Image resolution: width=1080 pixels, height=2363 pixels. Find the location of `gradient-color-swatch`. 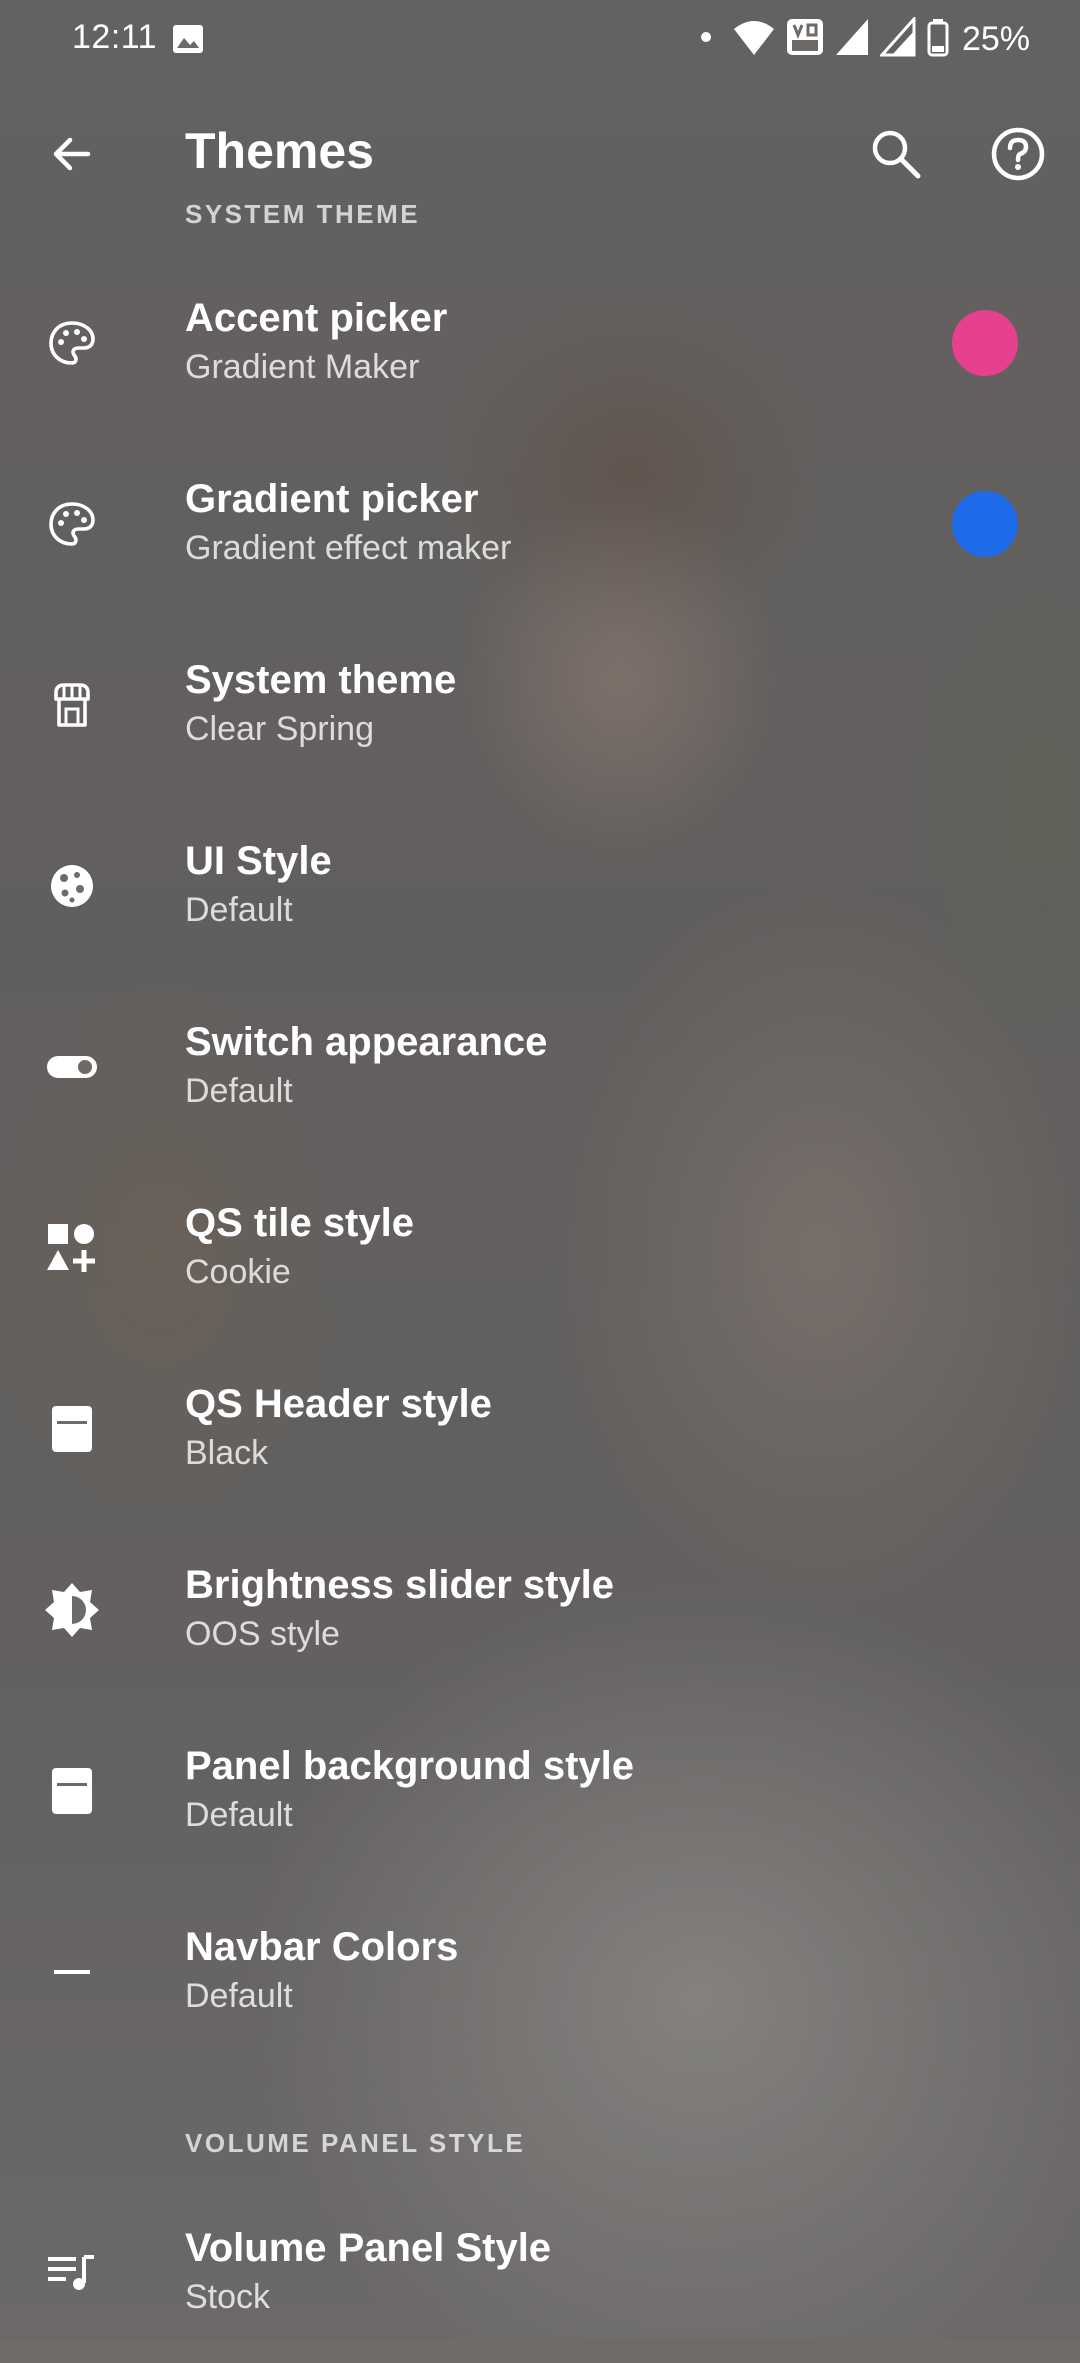

gradient-color-swatch is located at coordinates (985, 523).